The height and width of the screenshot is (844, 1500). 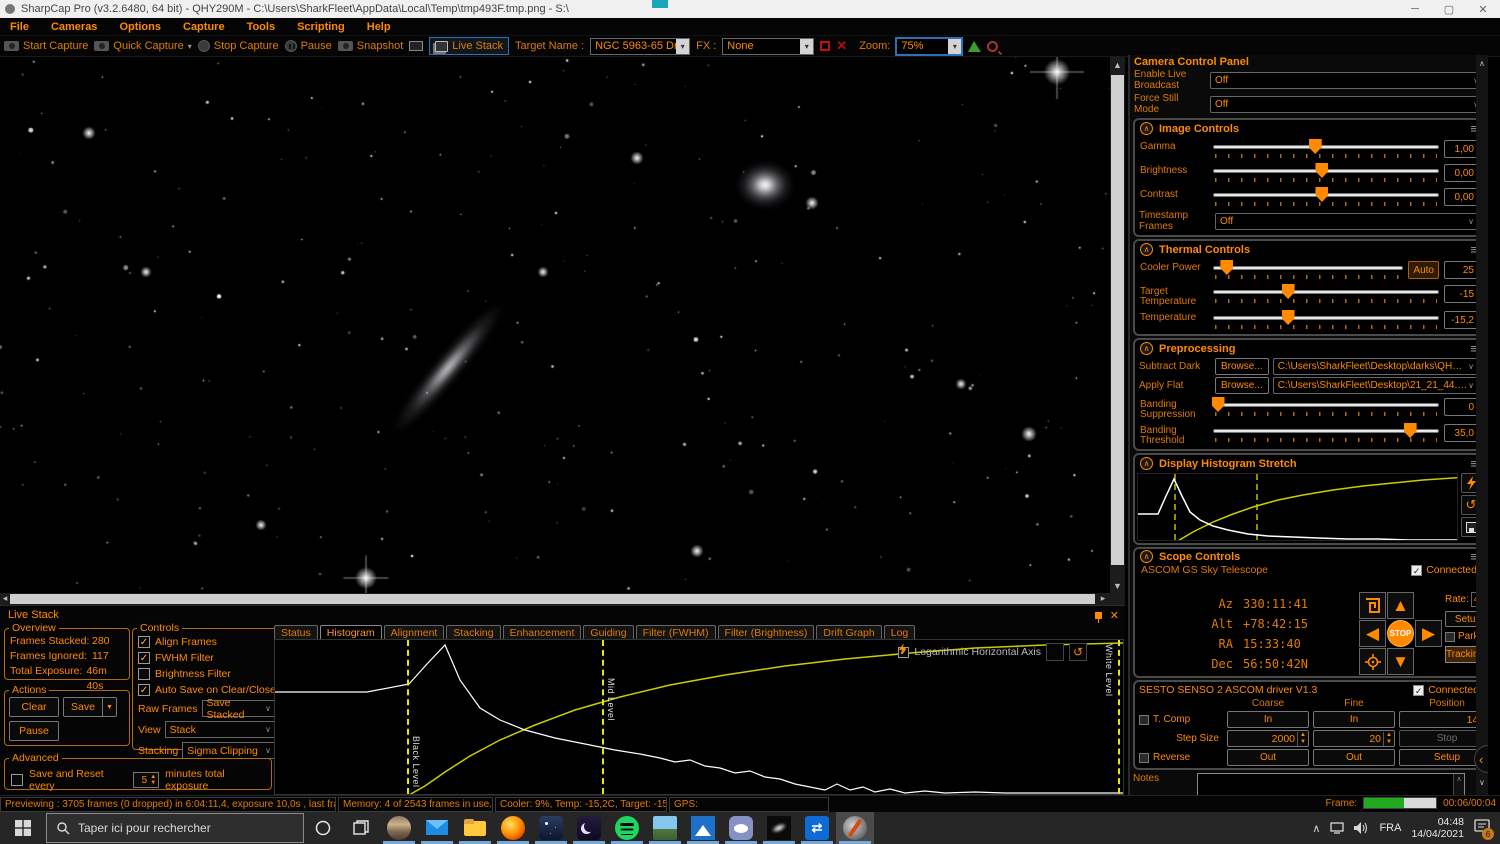 I want to click on scroll-up-icon: ∧, so click(x=1482, y=63).